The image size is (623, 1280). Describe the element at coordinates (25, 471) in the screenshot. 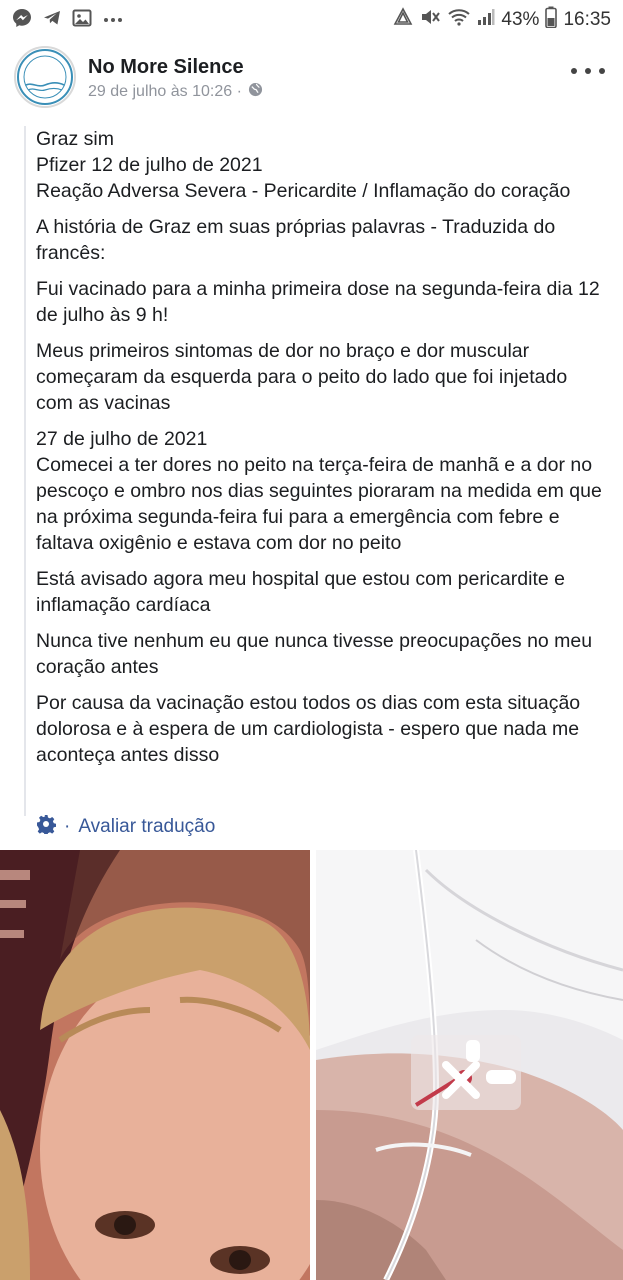

I see `translation-accent-line` at that location.